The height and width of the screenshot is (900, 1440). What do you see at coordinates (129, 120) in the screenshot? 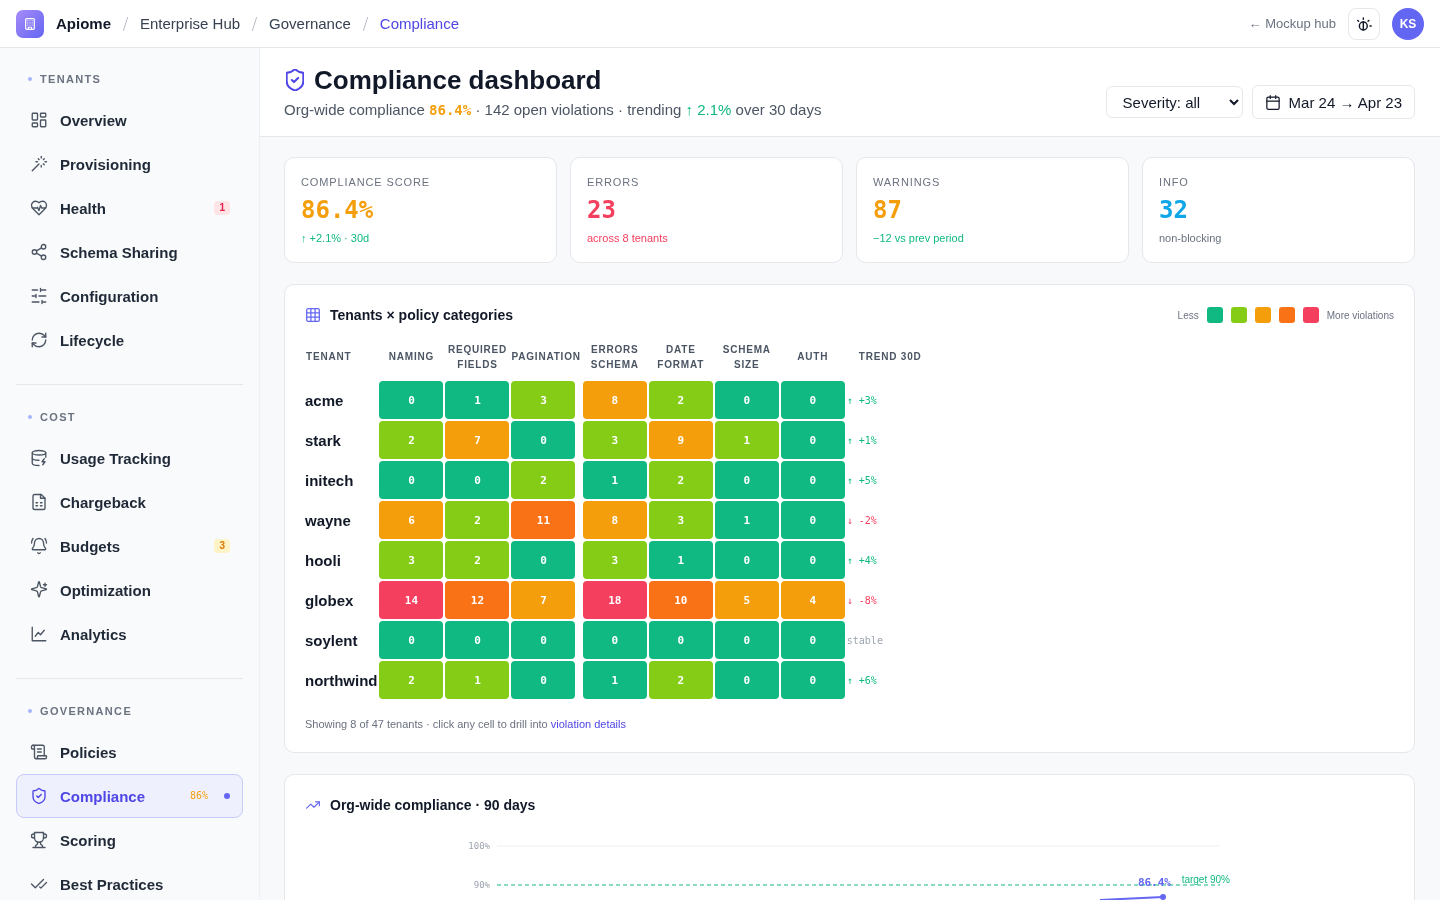
I see `sidebar-item: Overview` at bounding box center [129, 120].